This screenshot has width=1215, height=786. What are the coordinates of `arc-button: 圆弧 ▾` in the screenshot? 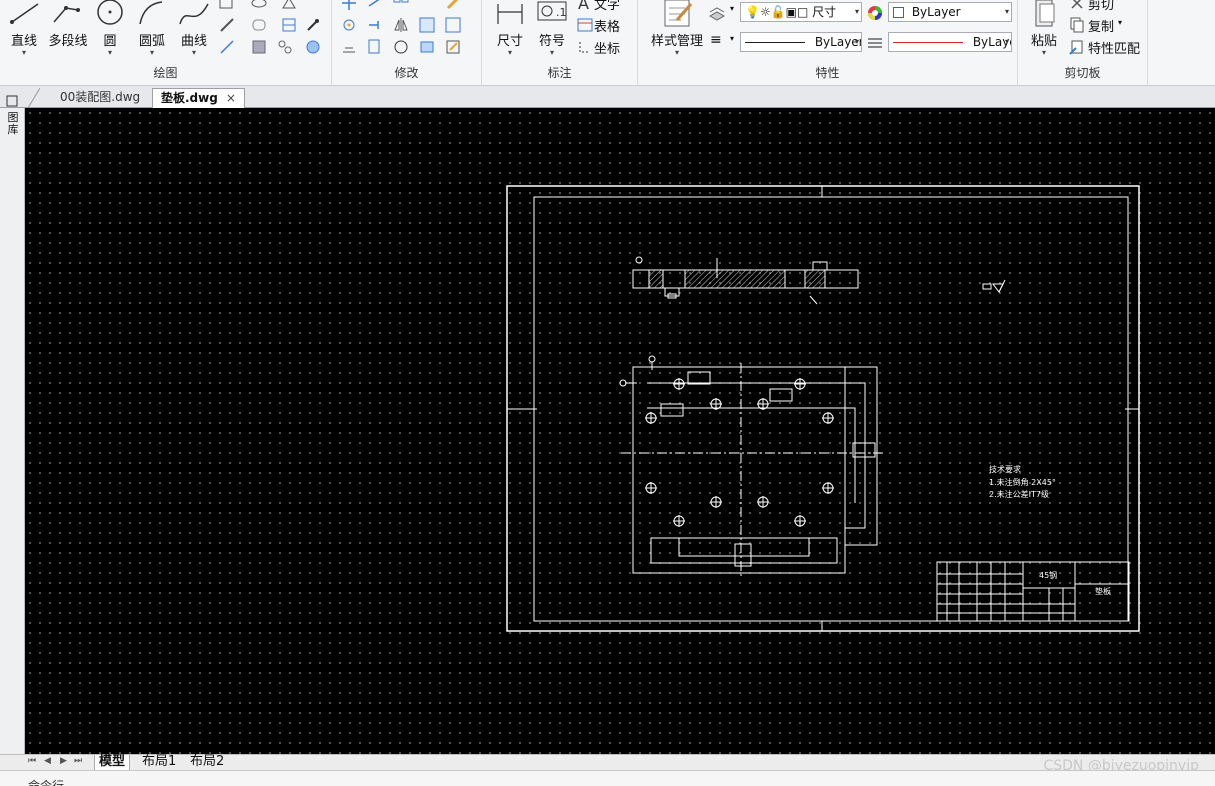 It's located at (152, 31).